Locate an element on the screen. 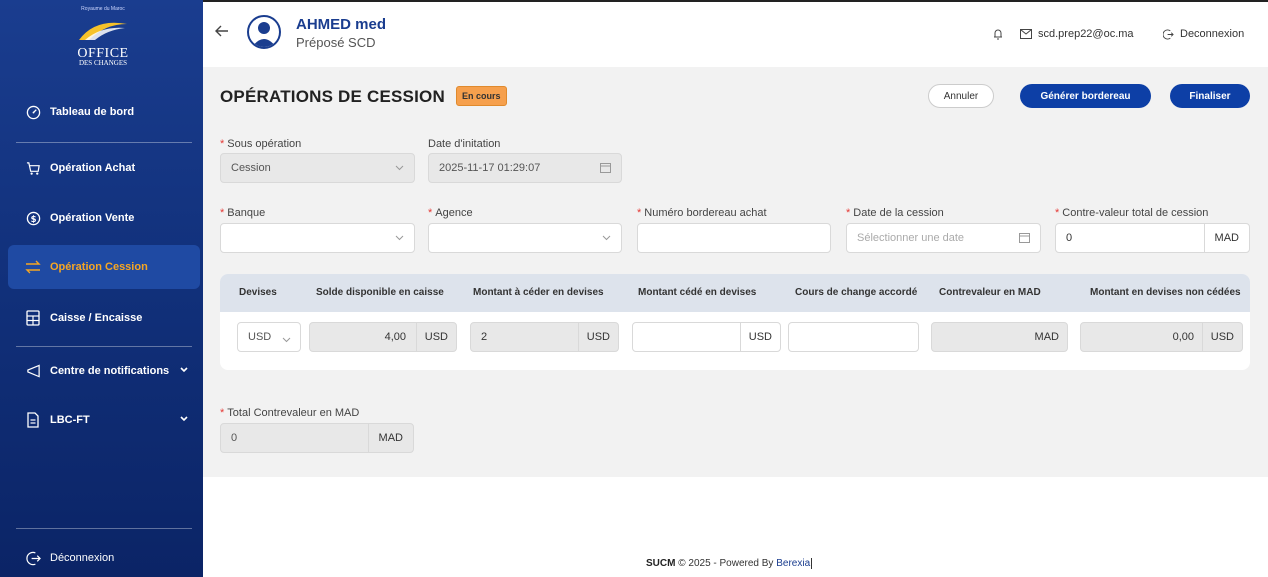 This screenshot has height=577, width=1268. header-logout-link: Deconnexion is located at coordinates (1203, 34).